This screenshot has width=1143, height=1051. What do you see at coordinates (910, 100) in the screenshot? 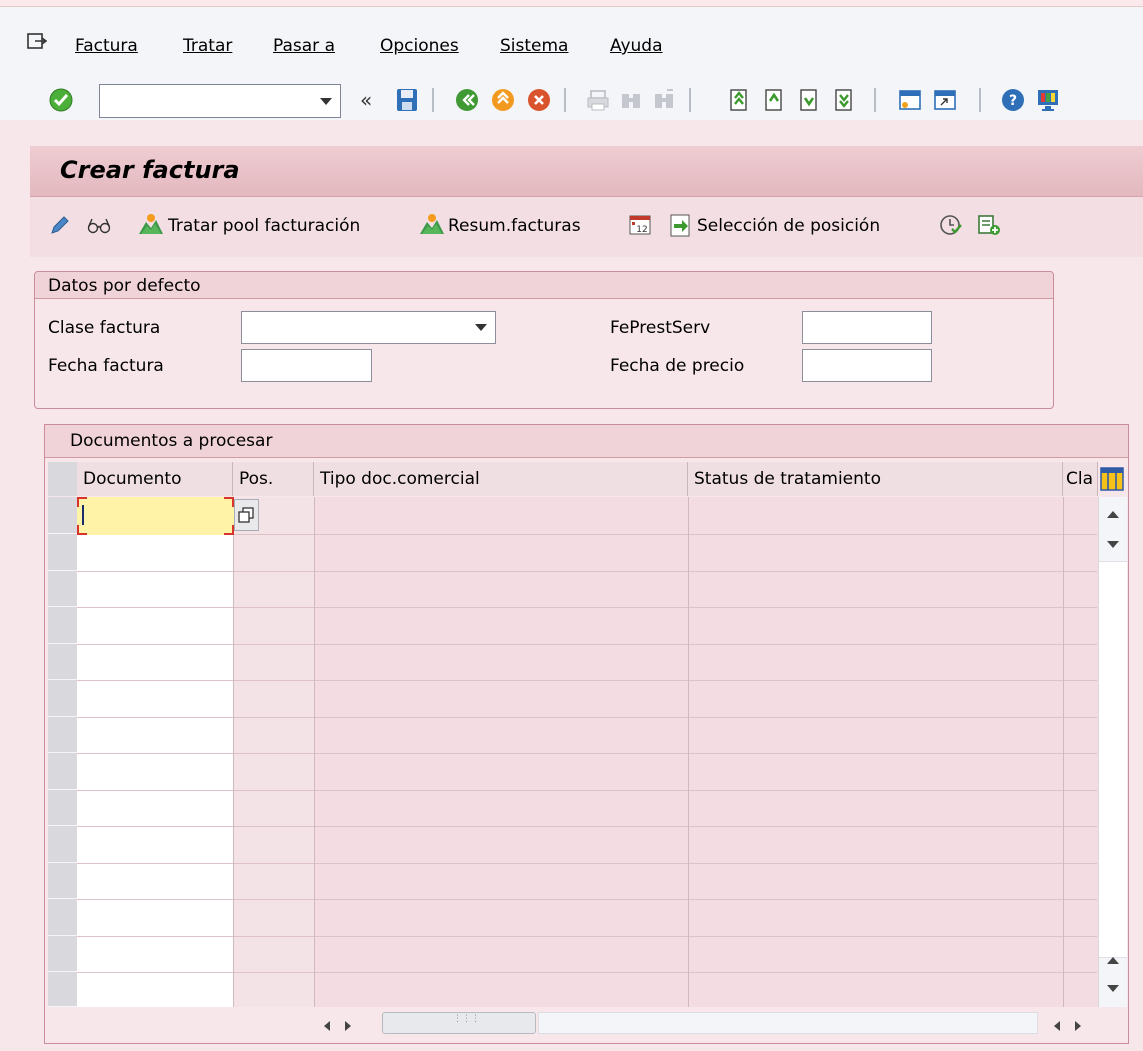
I see `create-session-icon` at bounding box center [910, 100].